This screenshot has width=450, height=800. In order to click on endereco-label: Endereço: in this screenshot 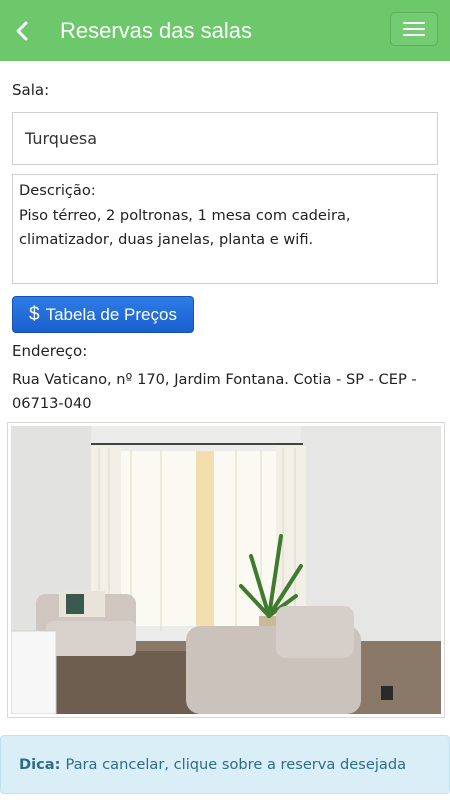, I will do `click(50, 351)`.